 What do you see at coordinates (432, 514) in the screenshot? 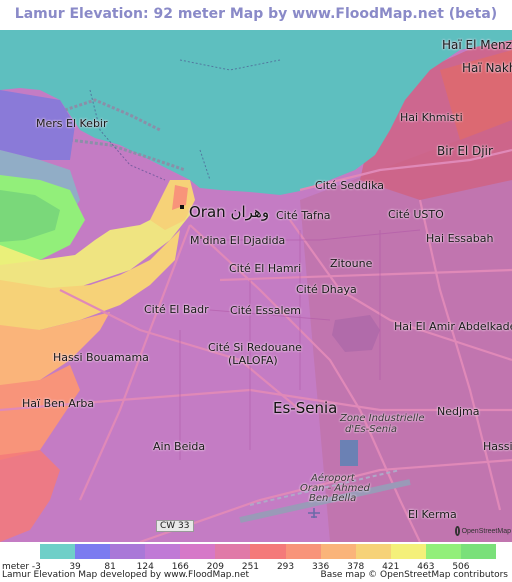
I see `place-el-kerma: El Kerma` at bounding box center [432, 514].